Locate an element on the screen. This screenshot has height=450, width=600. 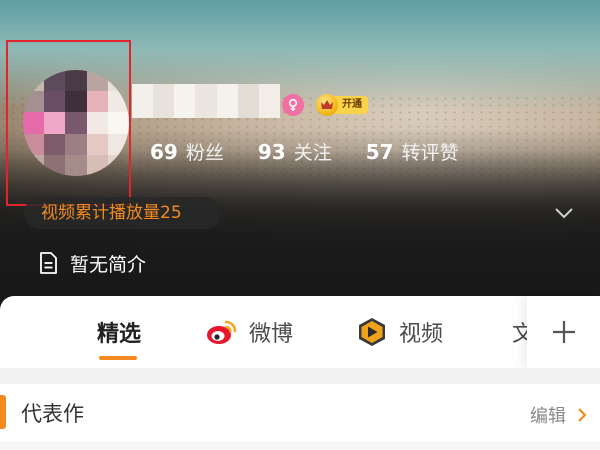
document-icon is located at coordinates (48, 263).